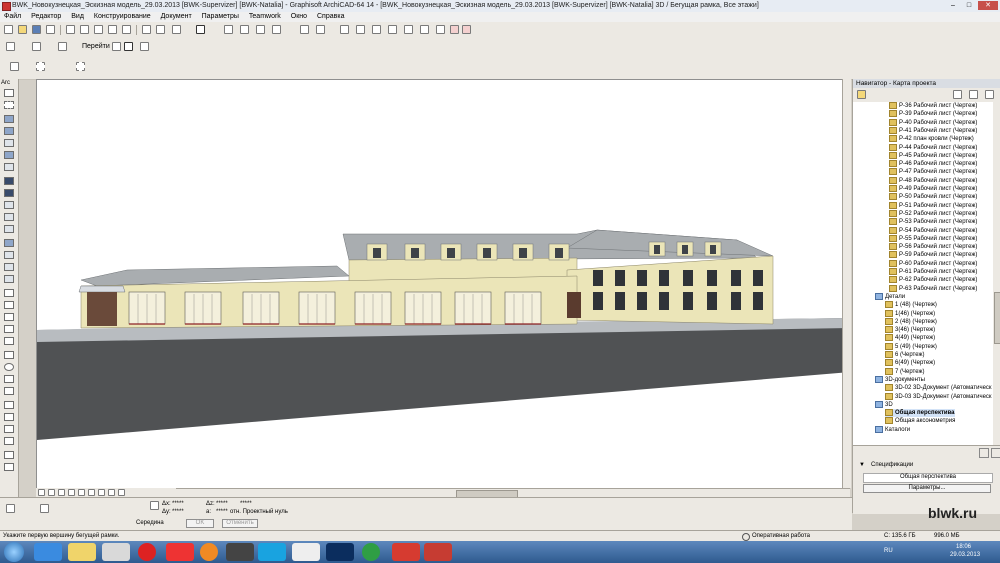 This screenshot has width=1000, height=563. I want to click on drawing-tool-icon, so click(9, 391).